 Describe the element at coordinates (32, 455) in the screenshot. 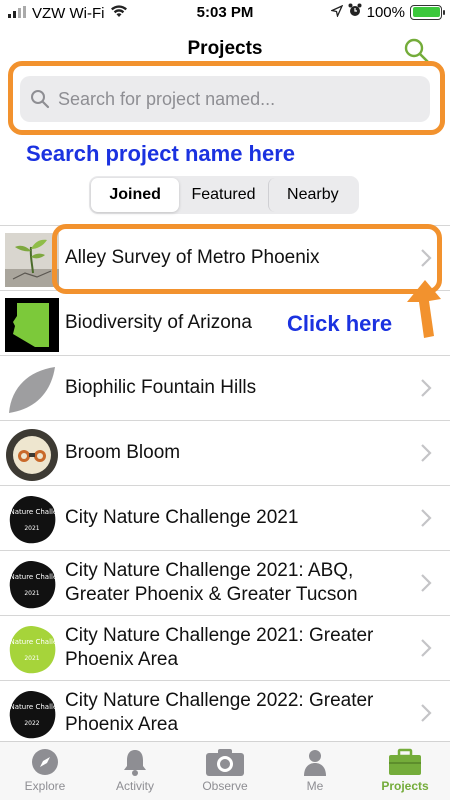

I see `ecoquest-badge-thumbnail` at that location.